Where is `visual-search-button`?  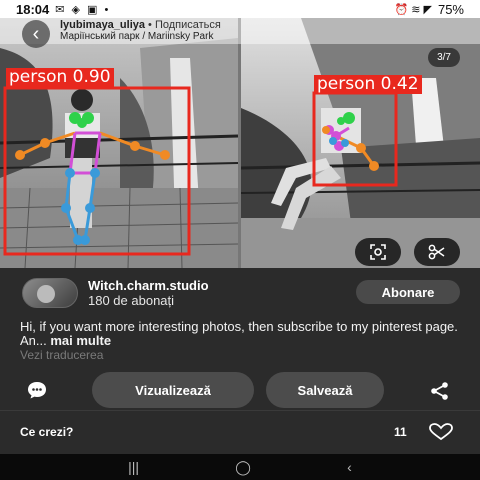 visual-search-button is located at coordinates (378, 252).